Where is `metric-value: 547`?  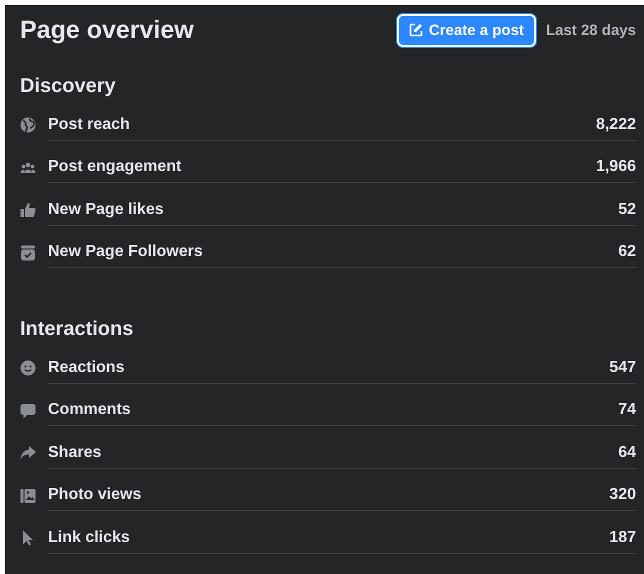
metric-value: 547 is located at coordinates (622, 367).